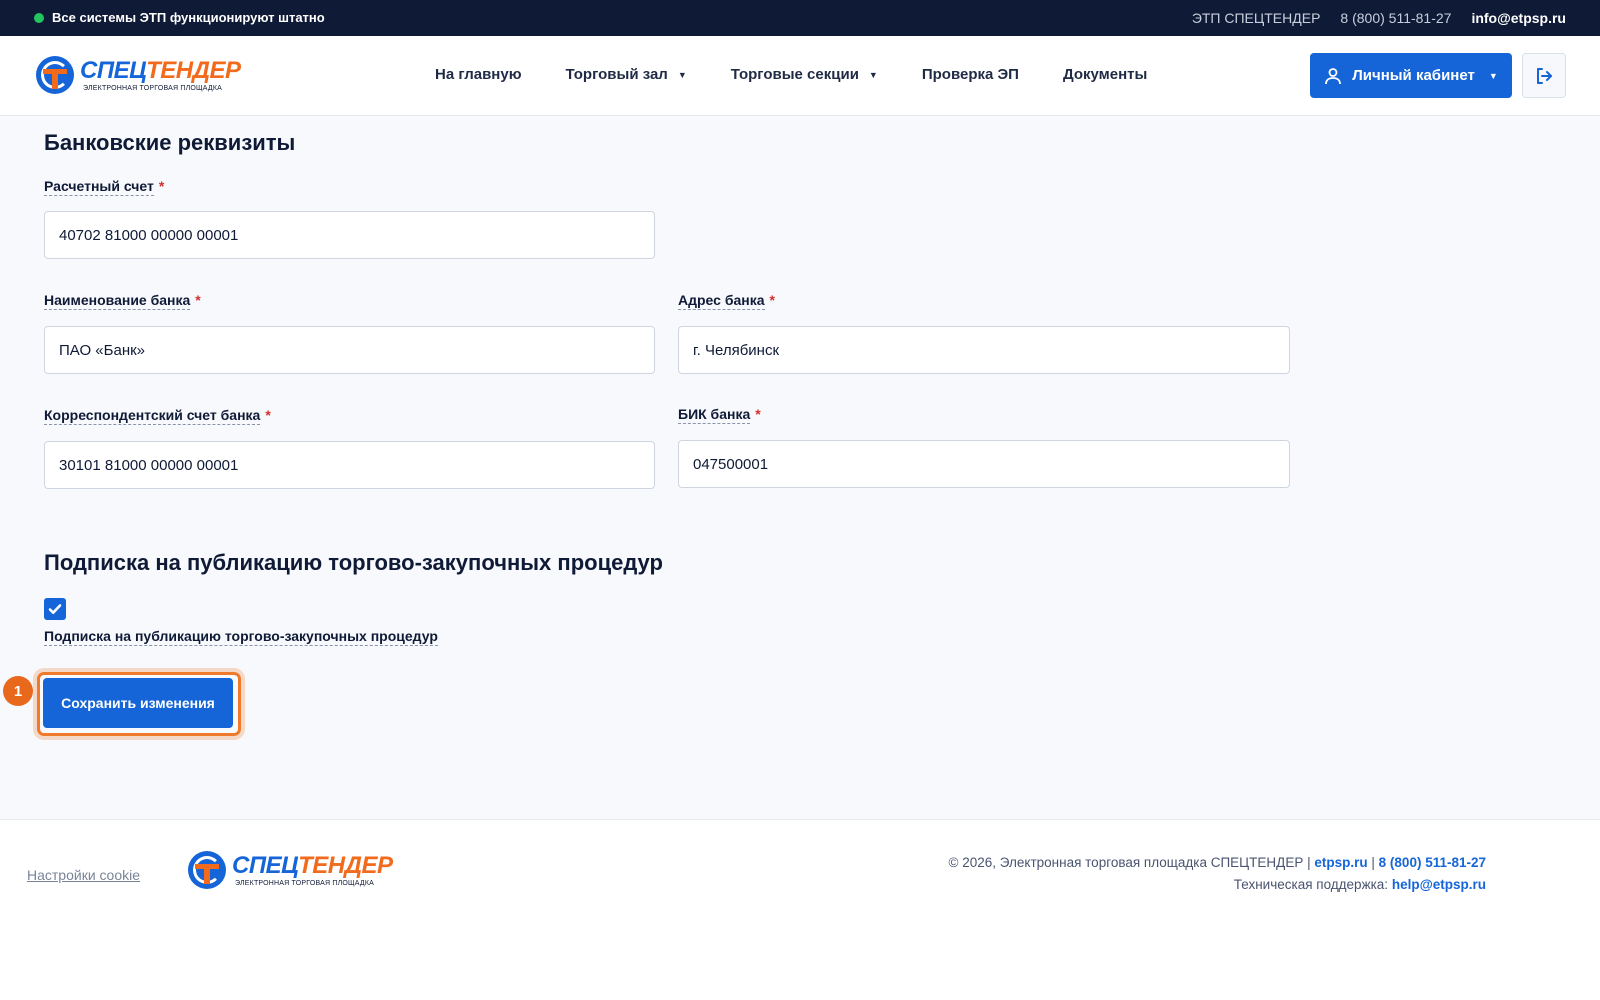  Describe the element at coordinates (1439, 884) in the screenshot. I see `footer-support-email: help@etpsp.ru` at that location.